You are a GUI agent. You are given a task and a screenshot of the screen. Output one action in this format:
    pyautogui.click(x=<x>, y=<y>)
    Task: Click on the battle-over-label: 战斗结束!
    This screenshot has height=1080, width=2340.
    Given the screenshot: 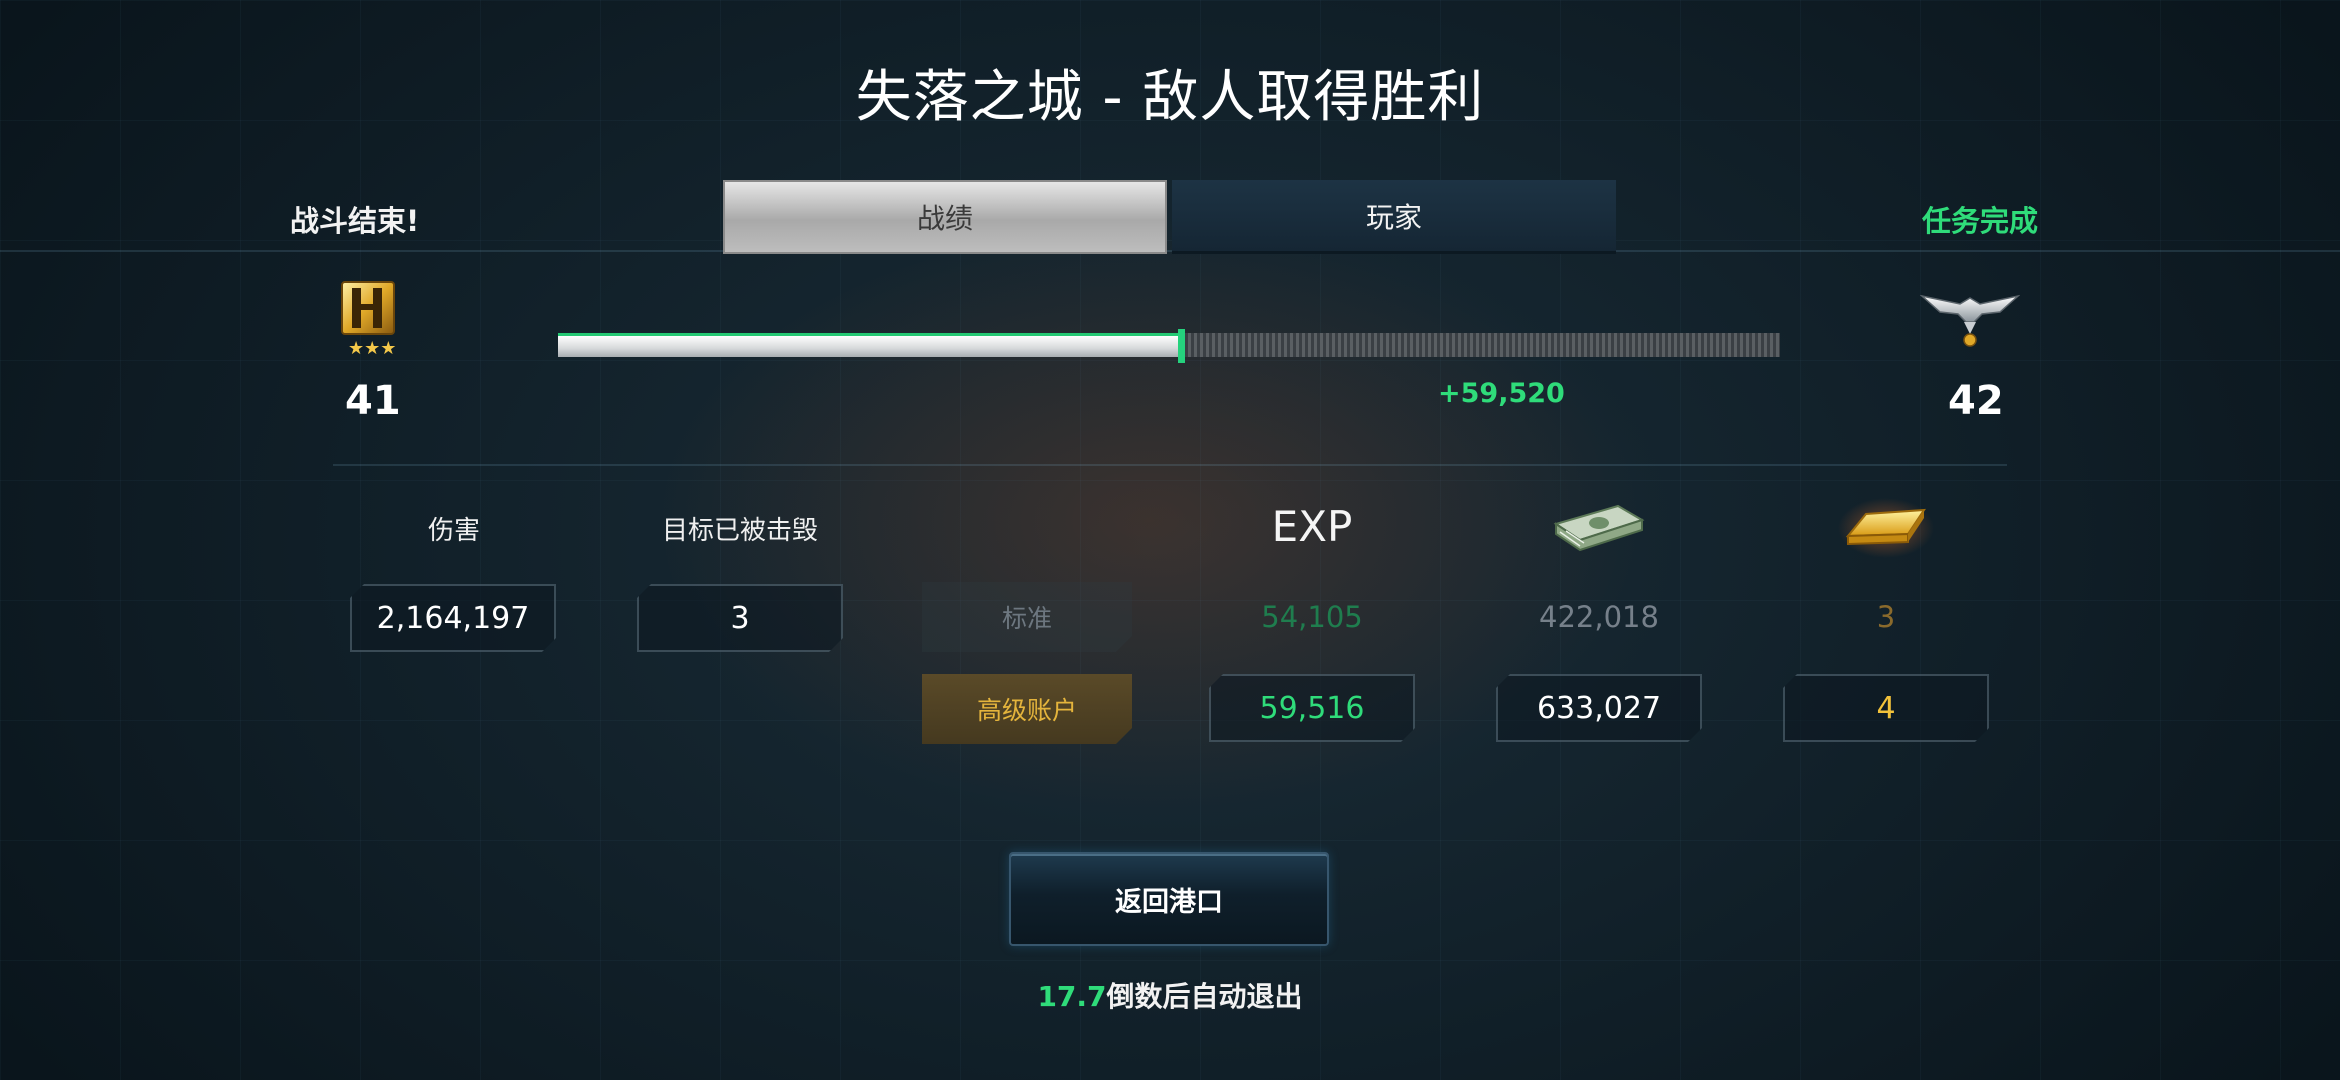 What is the action you would take?
    pyautogui.click(x=355, y=221)
    